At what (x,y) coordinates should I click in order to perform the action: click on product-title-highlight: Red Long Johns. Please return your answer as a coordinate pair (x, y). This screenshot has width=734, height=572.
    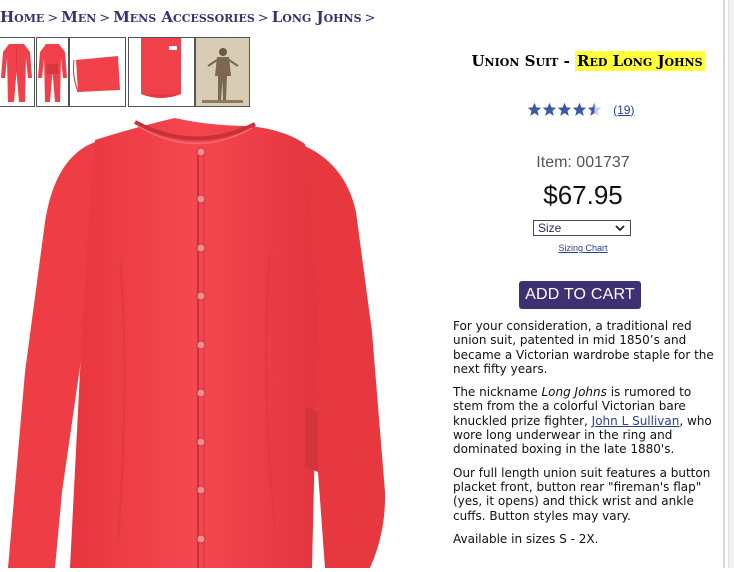
    Looking at the image, I should click on (640, 61).